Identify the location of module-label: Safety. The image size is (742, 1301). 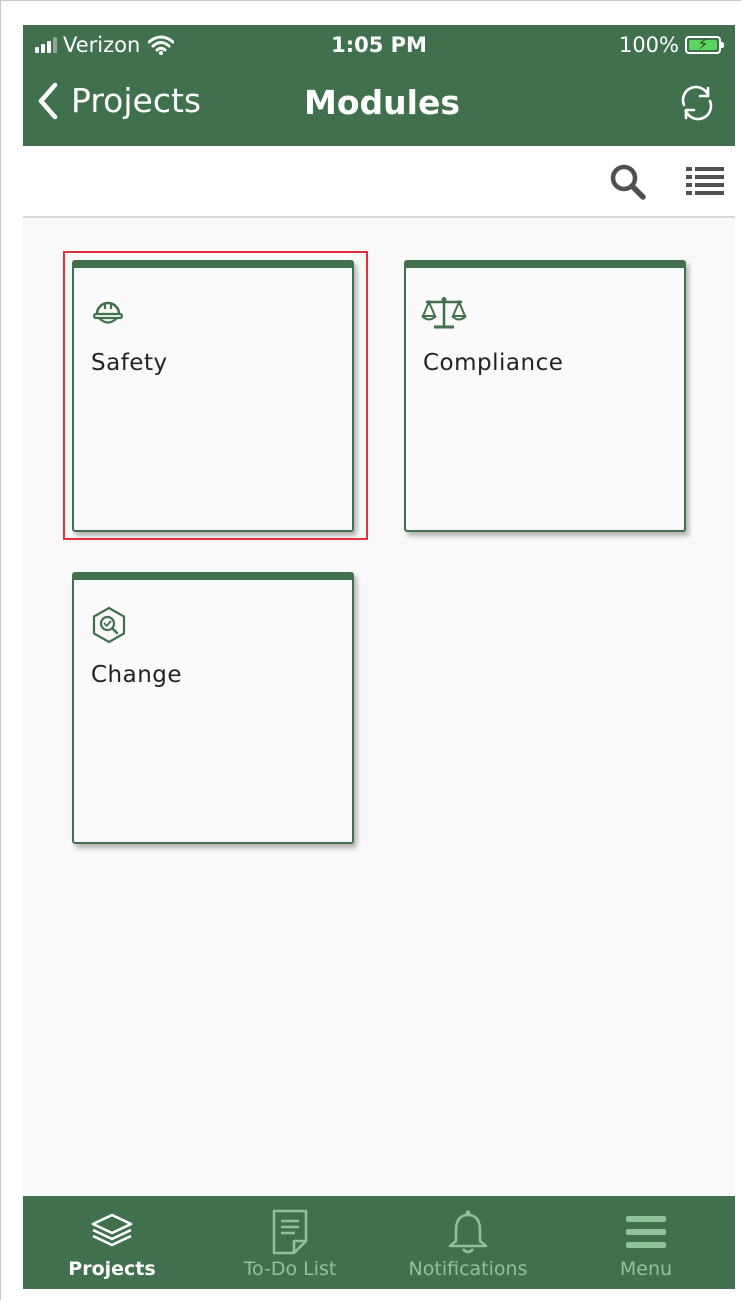
(129, 363).